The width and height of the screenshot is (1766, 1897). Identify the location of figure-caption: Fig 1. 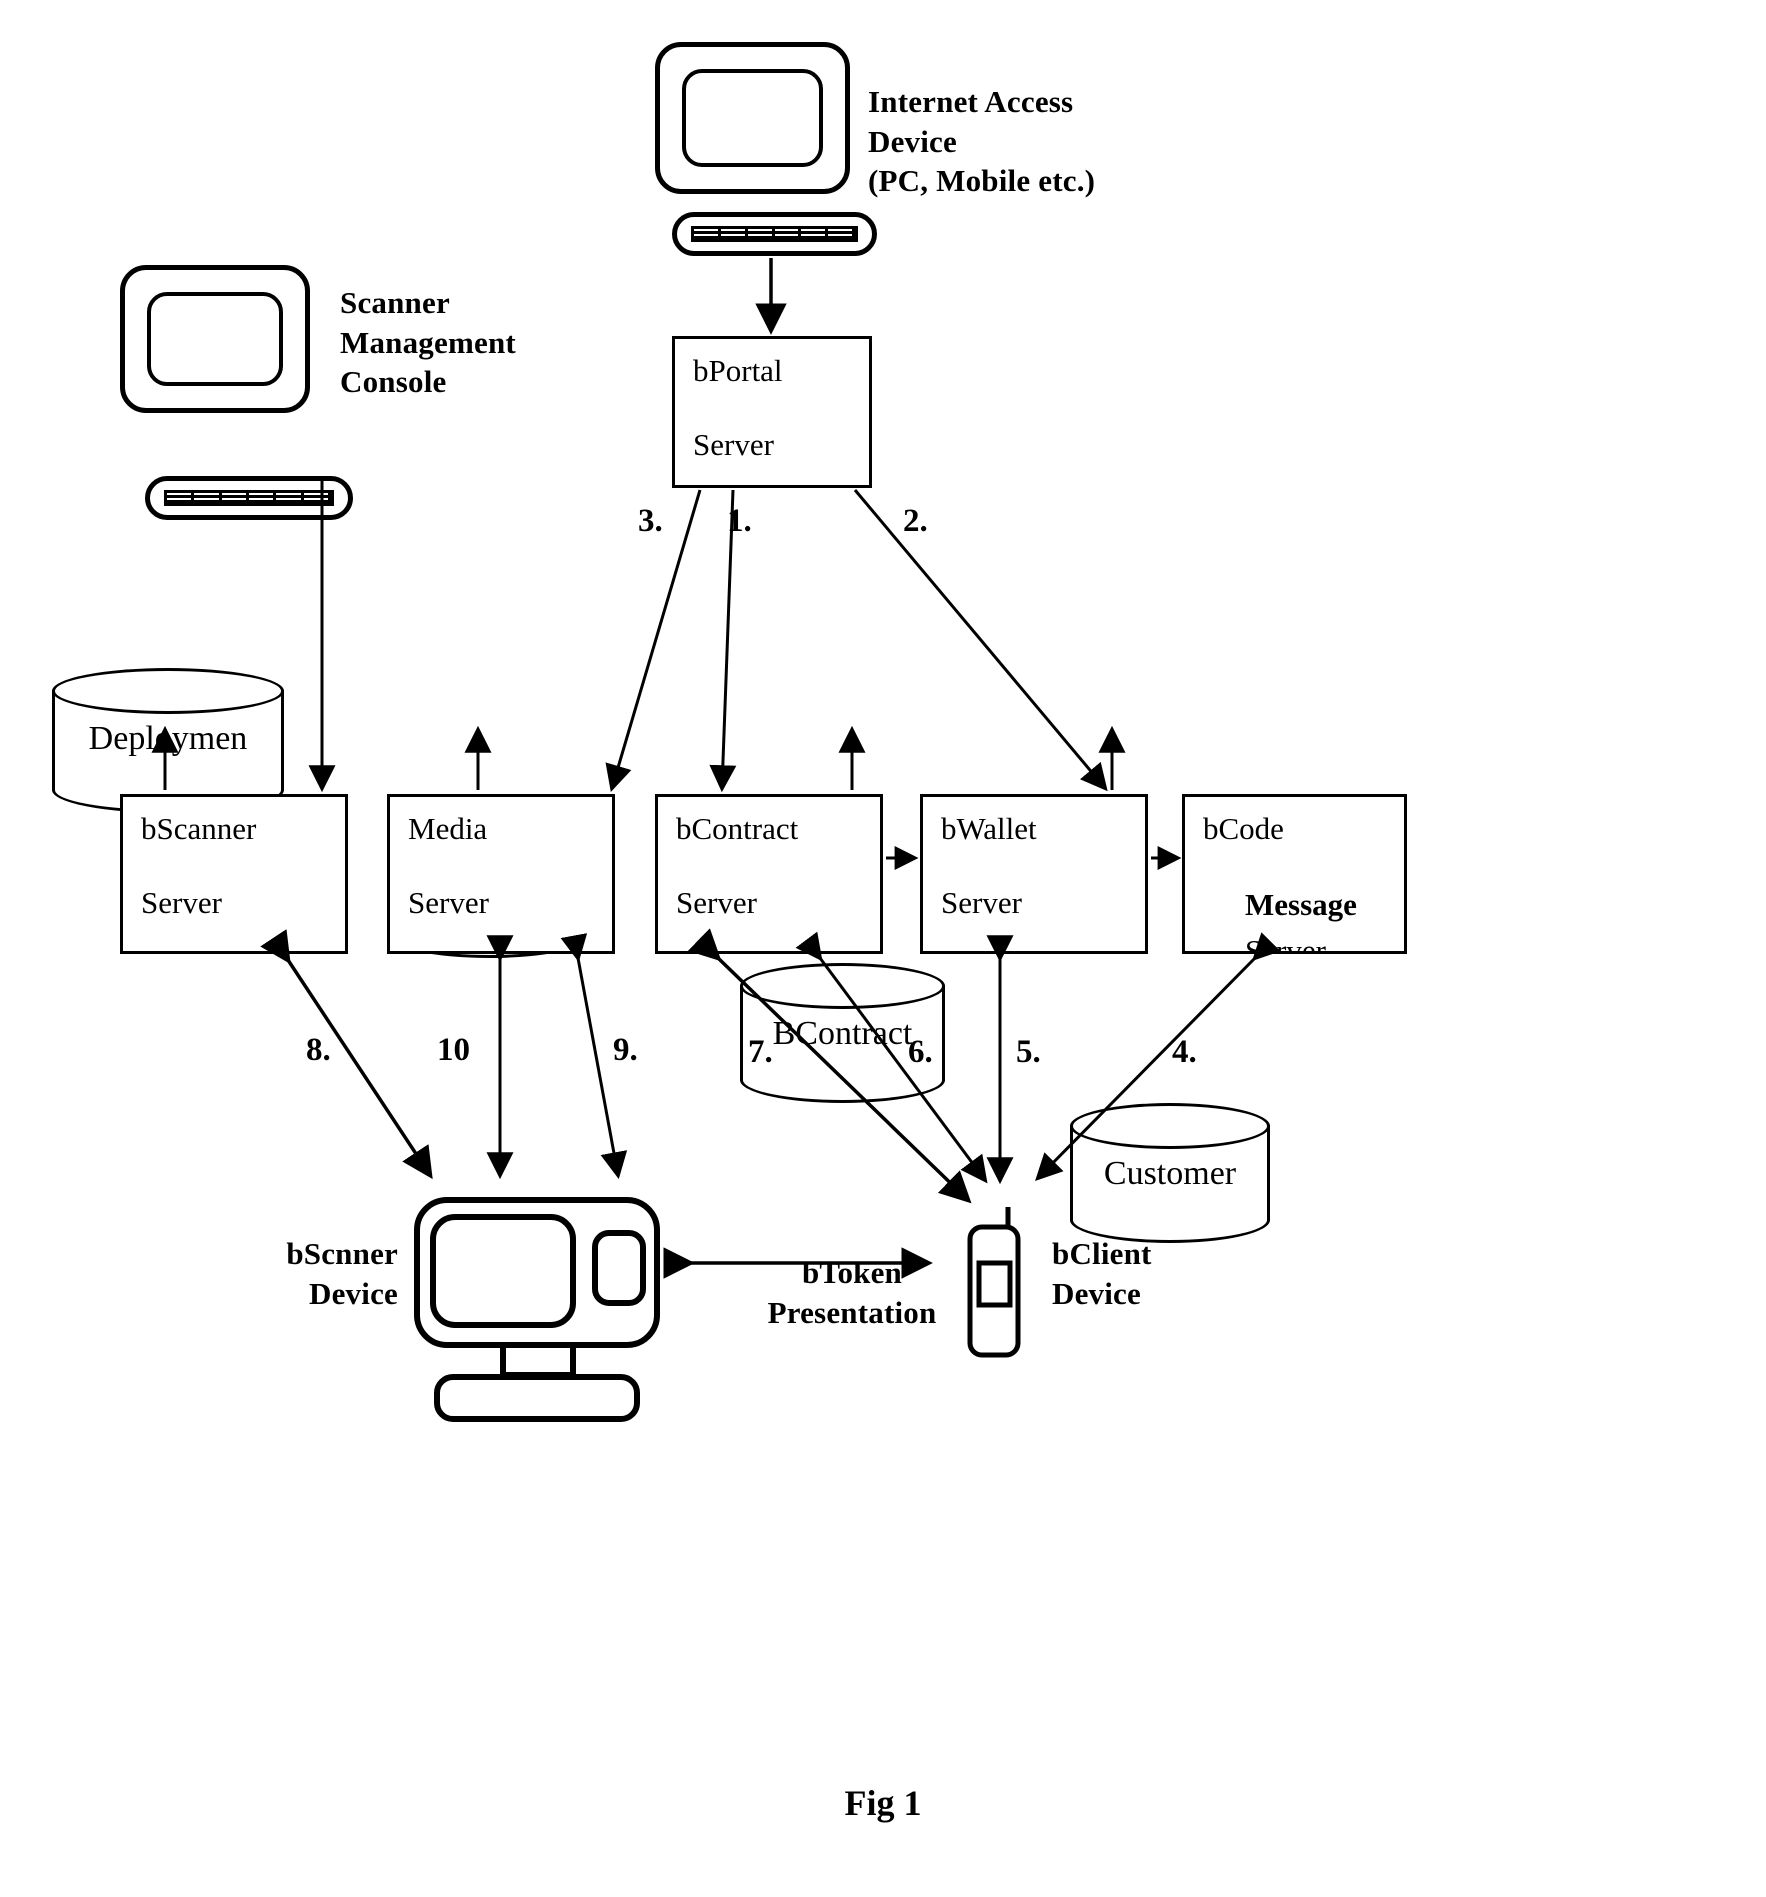
(883, 1803).